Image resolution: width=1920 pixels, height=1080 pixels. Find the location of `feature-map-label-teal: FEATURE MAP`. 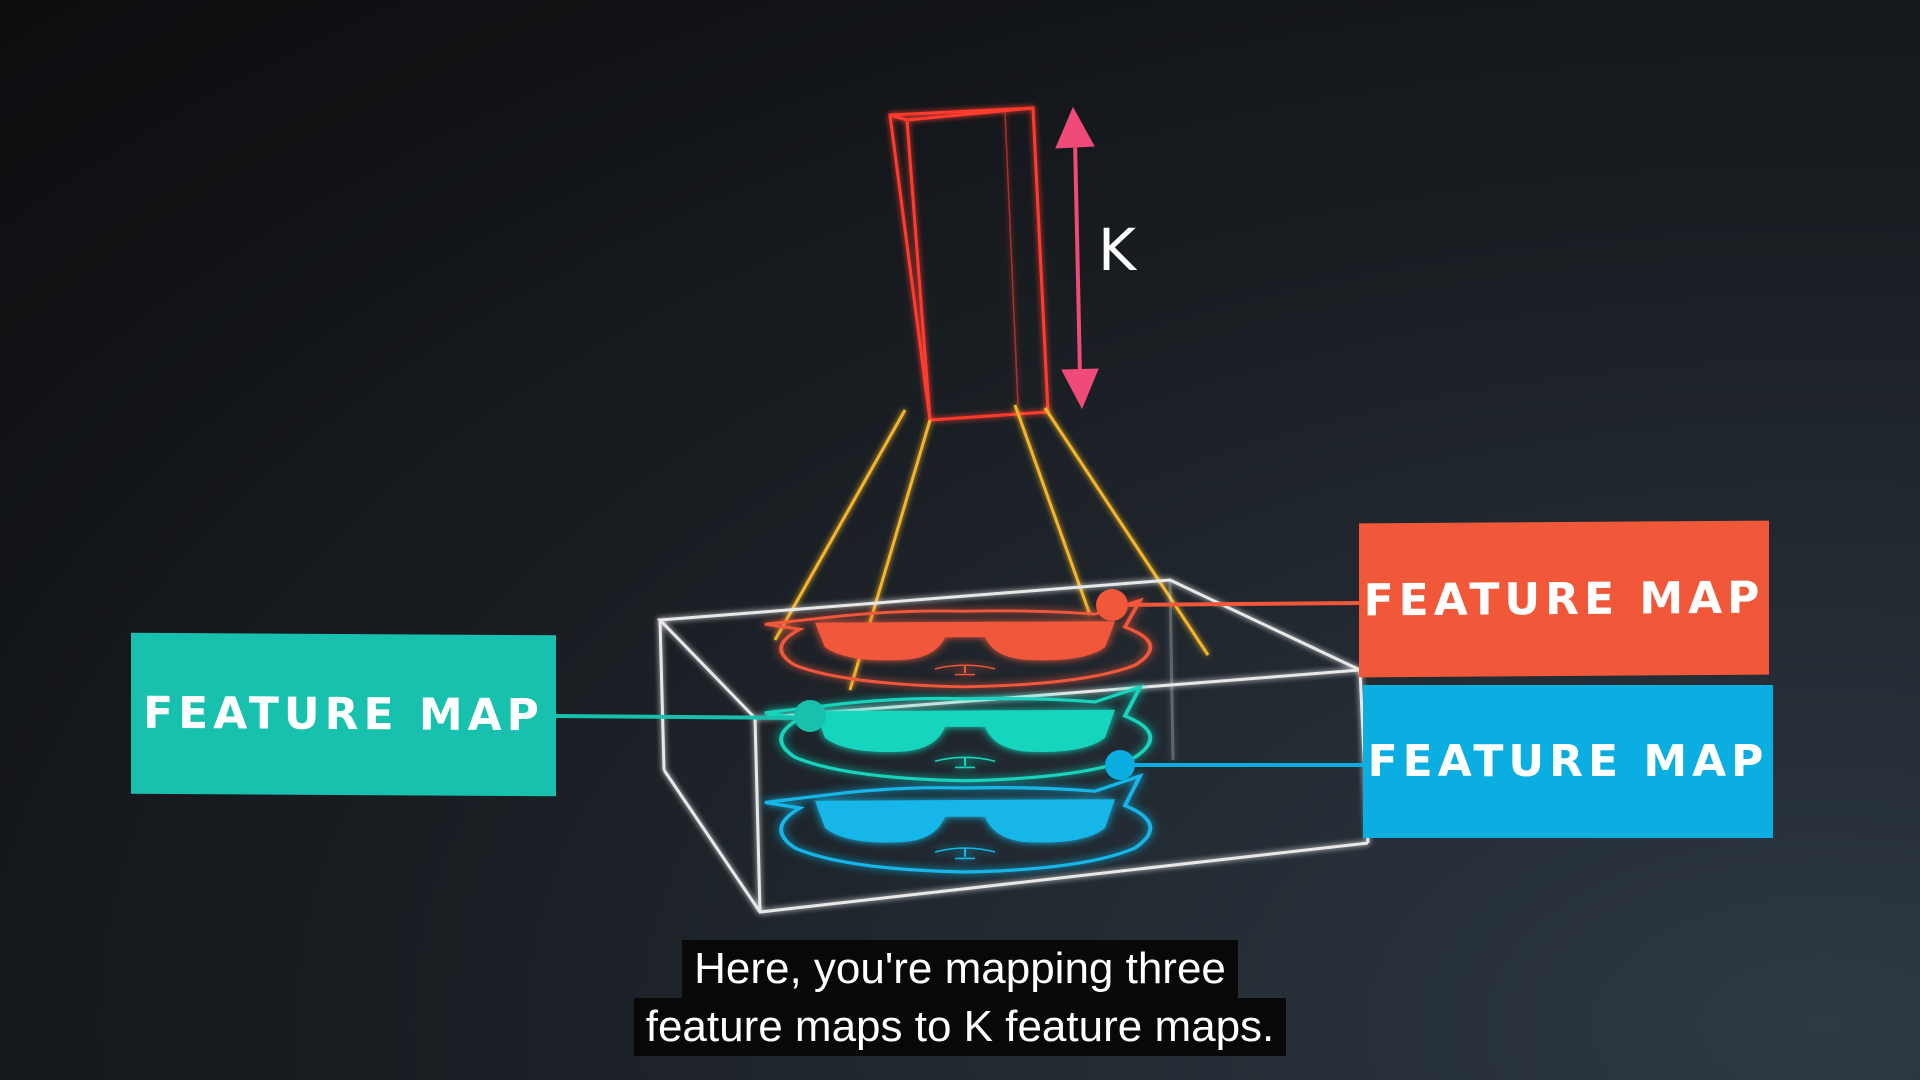

feature-map-label-teal: FEATURE MAP is located at coordinates (343, 714).